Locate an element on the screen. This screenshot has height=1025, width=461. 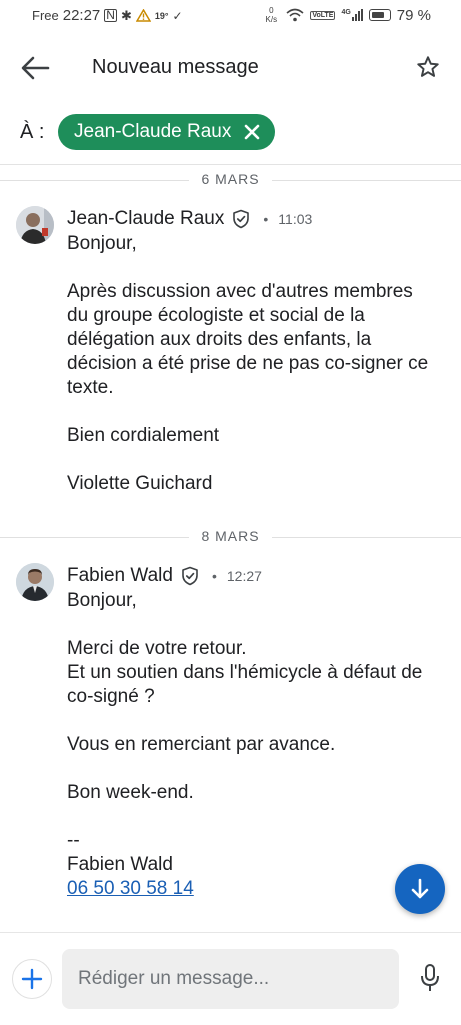
battery-level: 79 % is located at coordinates (413, 15).